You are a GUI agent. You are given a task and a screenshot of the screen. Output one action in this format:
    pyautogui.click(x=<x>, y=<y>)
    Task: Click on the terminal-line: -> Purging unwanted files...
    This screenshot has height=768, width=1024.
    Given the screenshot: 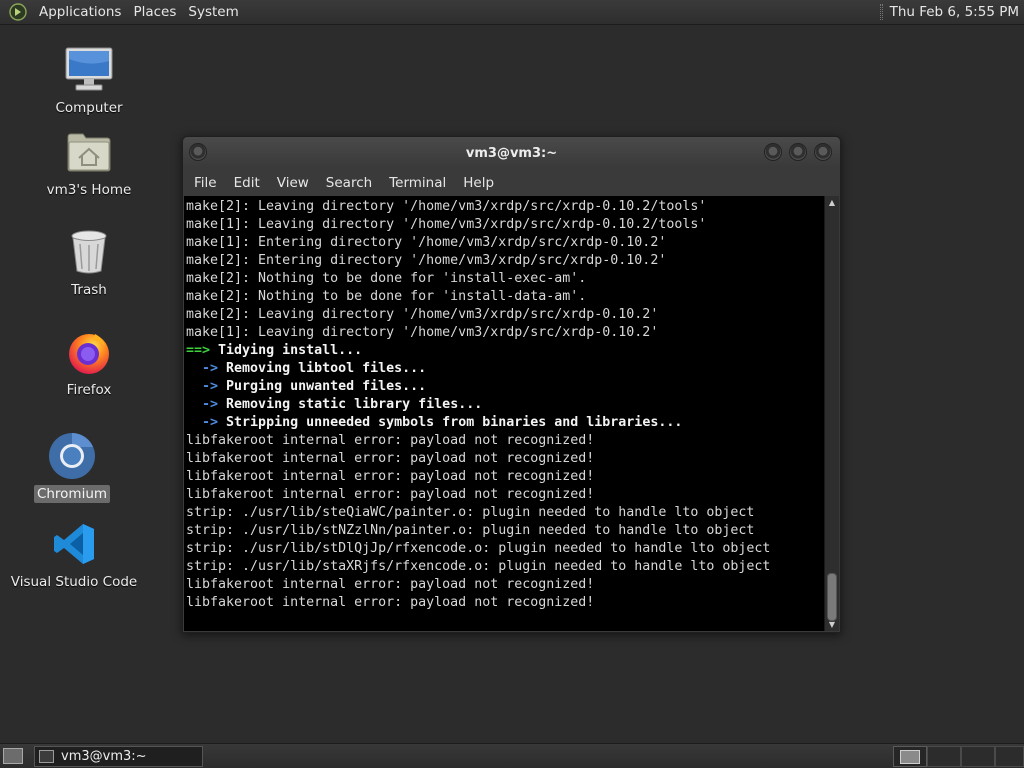 What is the action you would take?
    pyautogui.click(x=505, y=387)
    